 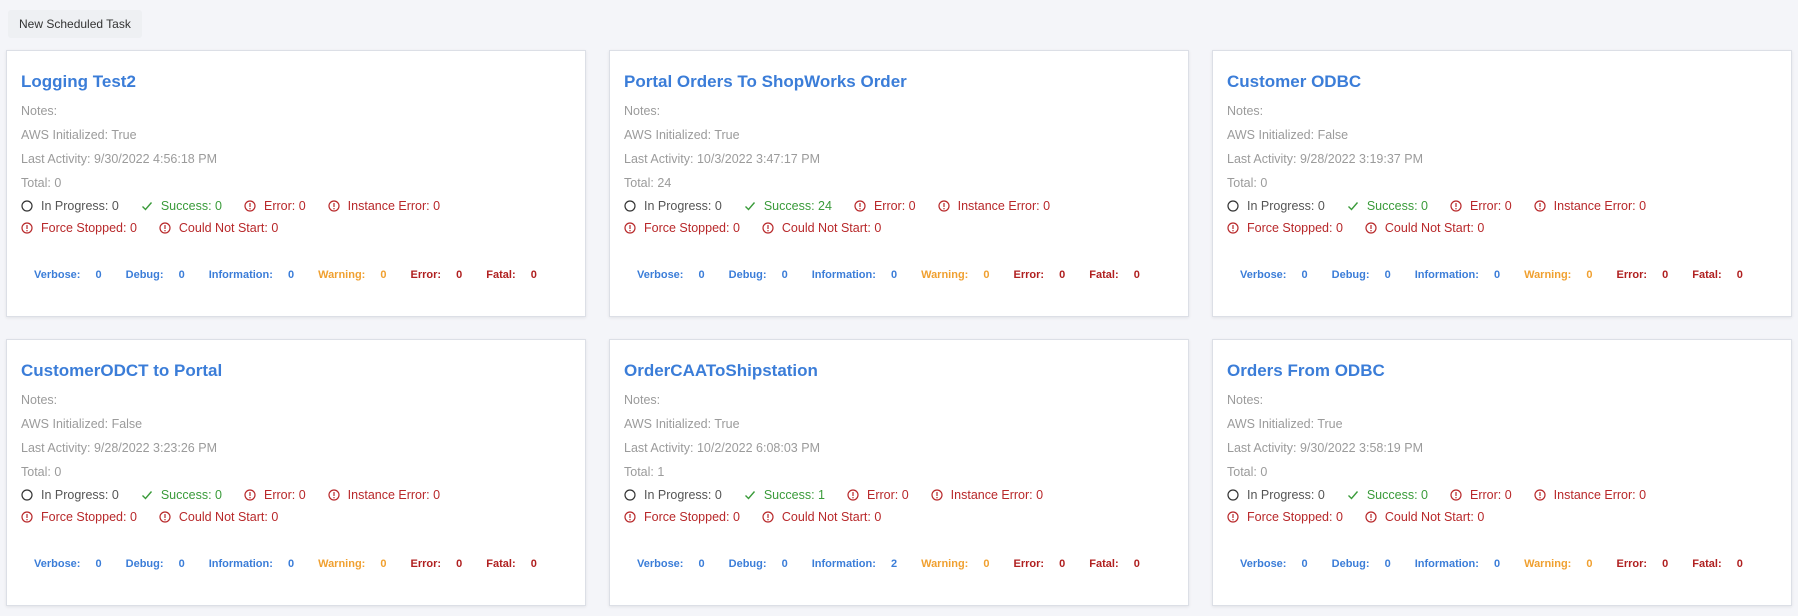 What do you see at coordinates (899, 371) in the screenshot?
I see `task-title: OrderCAAToShipstation` at bounding box center [899, 371].